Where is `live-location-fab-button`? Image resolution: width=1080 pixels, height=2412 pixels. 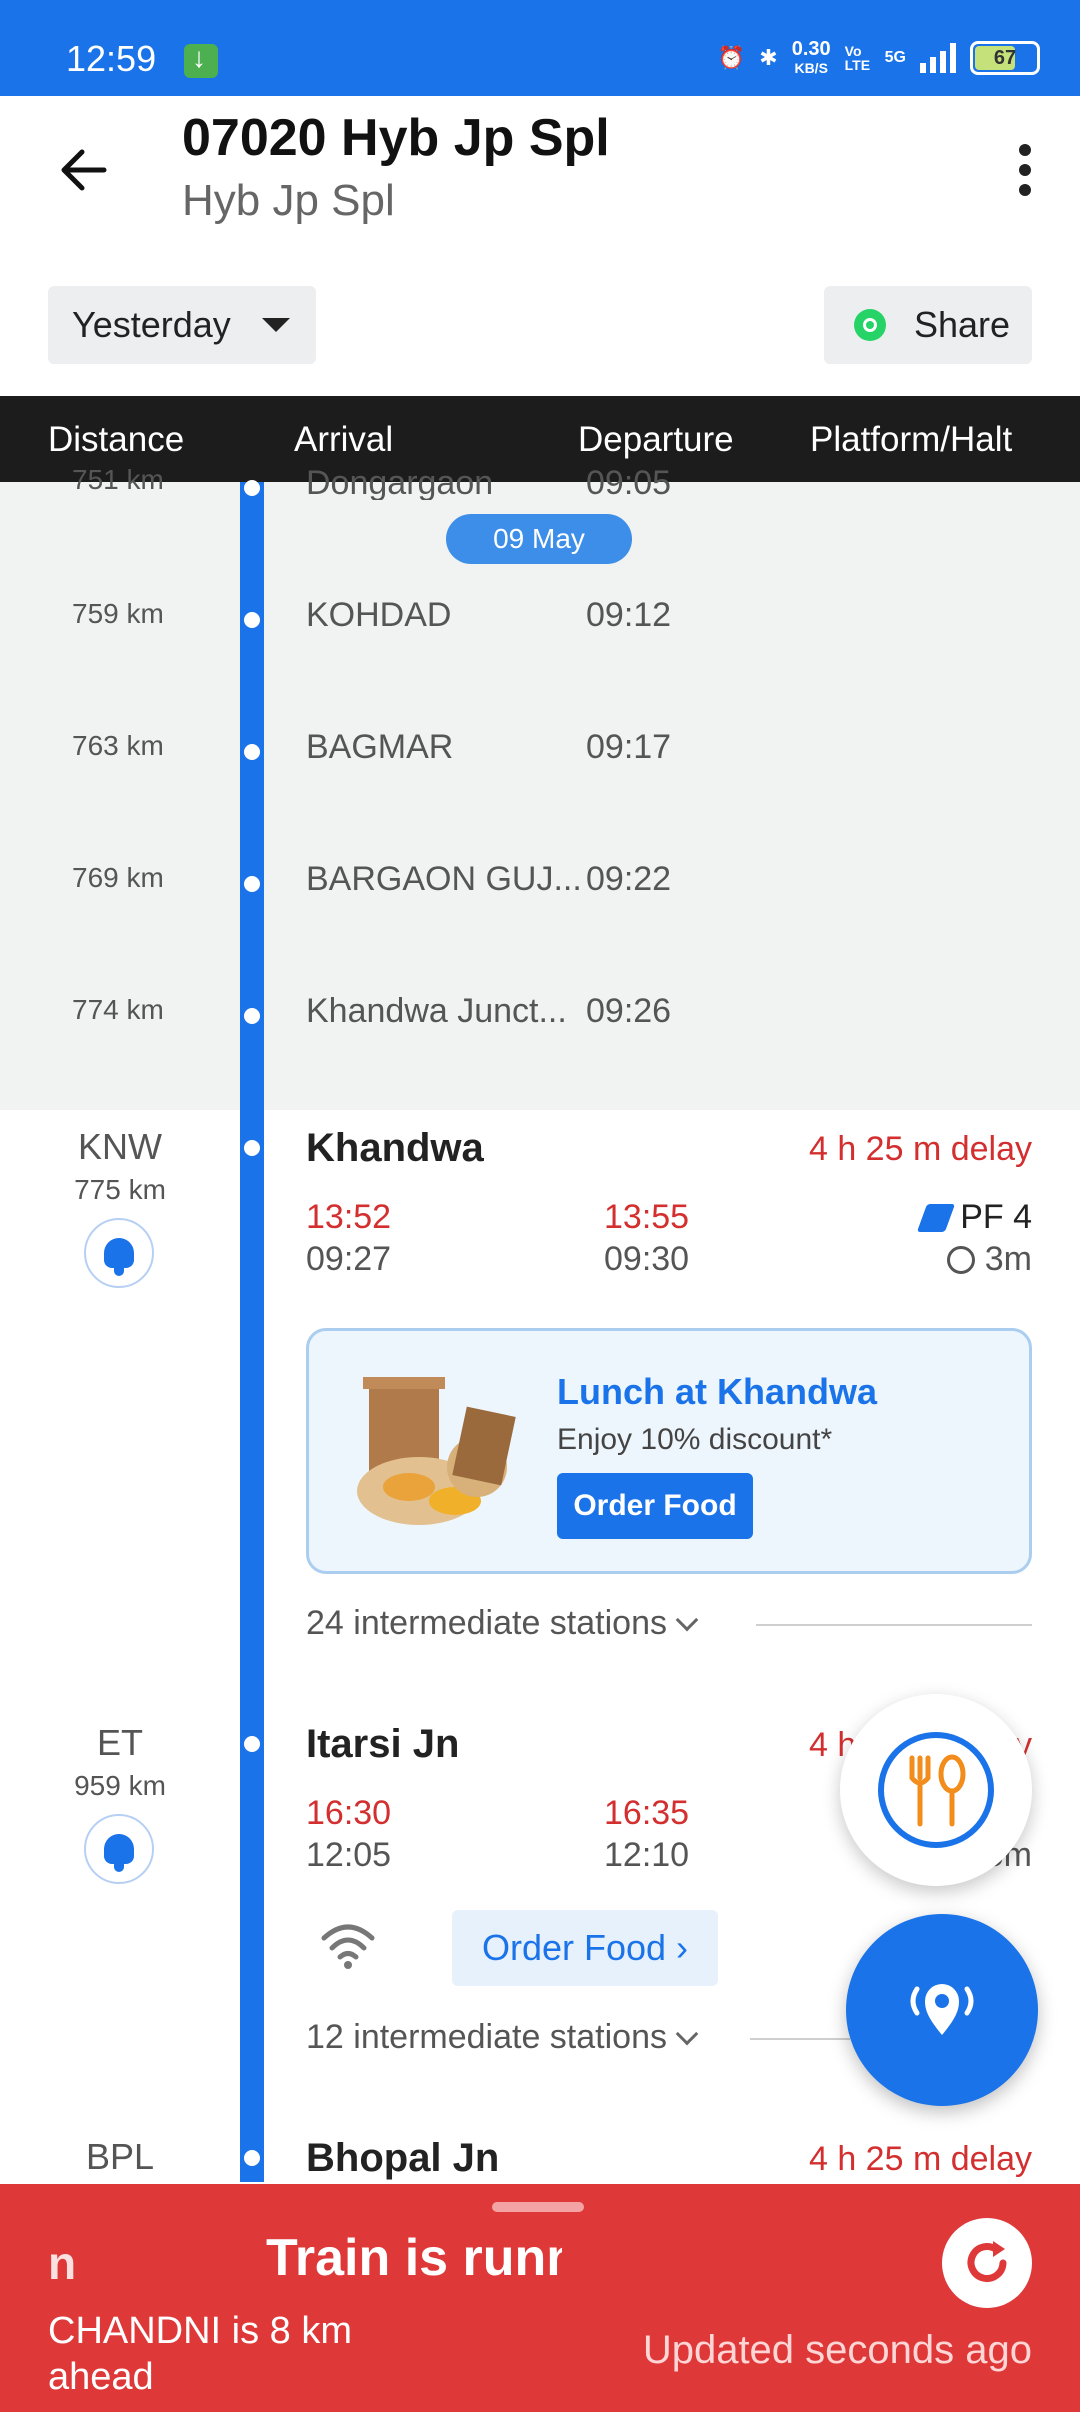 live-location-fab-button is located at coordinates (942, 2010).